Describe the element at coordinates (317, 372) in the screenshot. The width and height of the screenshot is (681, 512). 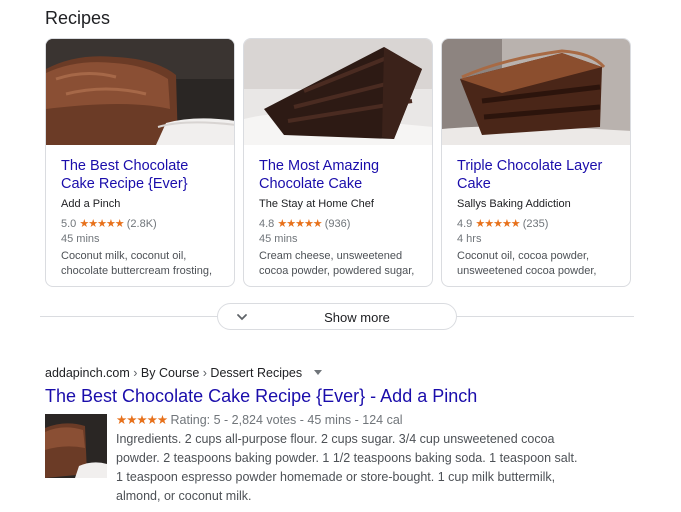
I see `caret-down-icon` at that location.